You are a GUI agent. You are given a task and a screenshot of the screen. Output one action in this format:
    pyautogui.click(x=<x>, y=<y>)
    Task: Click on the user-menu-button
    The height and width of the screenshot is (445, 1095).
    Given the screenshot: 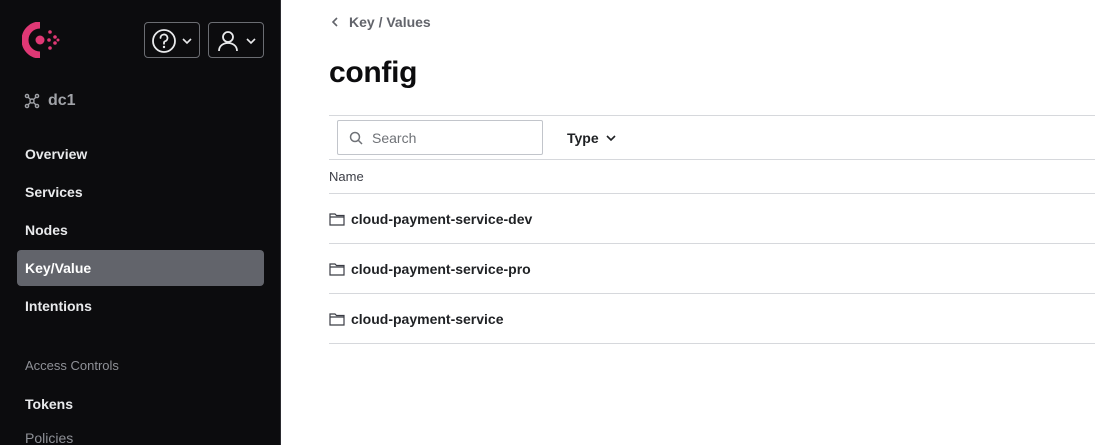 What is the action you would take?
    pyautogui.click(x=236, y=40)
    